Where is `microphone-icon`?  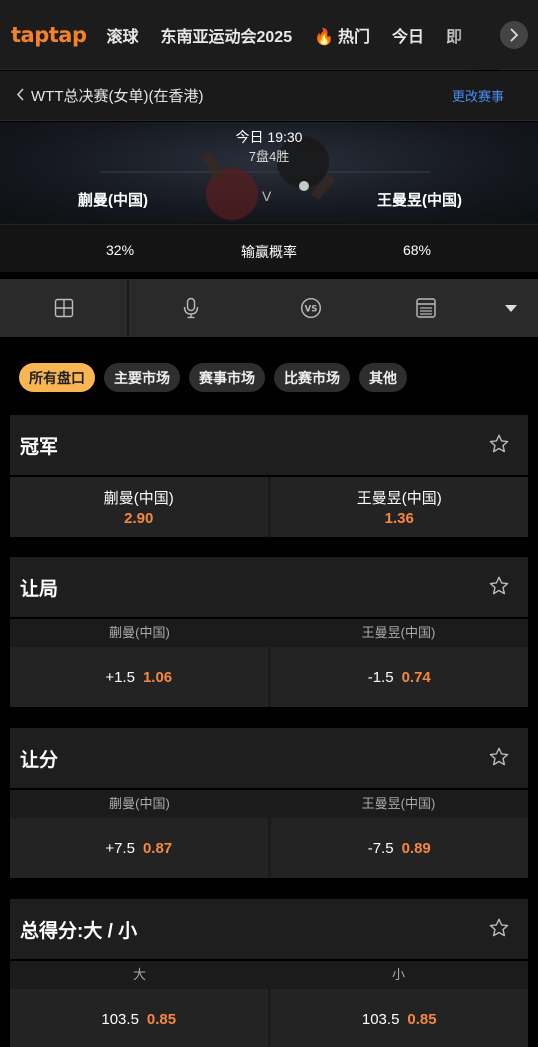
microphone-icon is located at coordinates (191, 308).